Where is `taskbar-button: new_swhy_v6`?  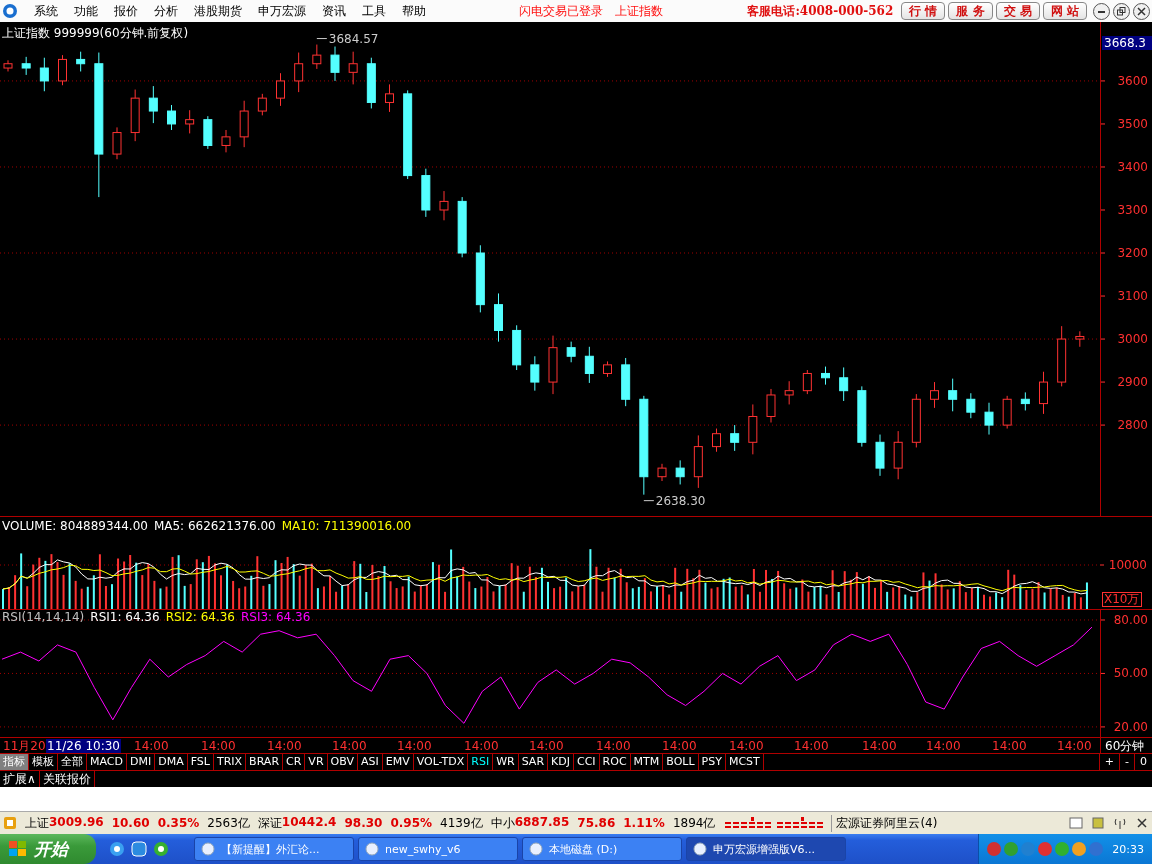
taskbar-button: new_swhy_v6 is located at coordinates (438, 849).